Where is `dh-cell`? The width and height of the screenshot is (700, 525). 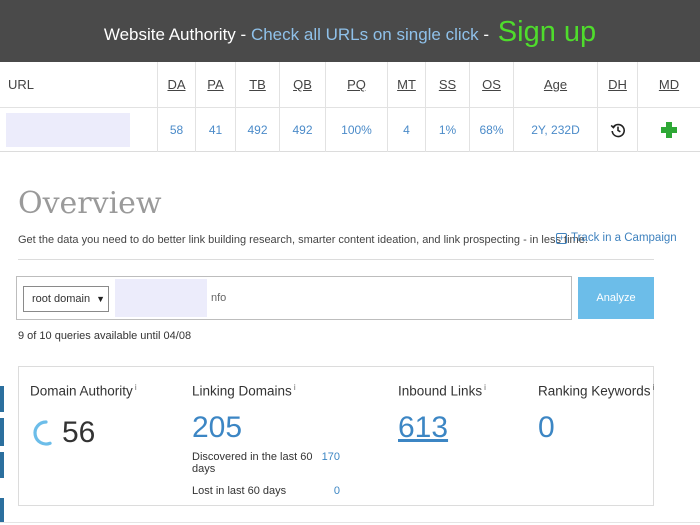 dh-cell is located at coordinates (618, 130).